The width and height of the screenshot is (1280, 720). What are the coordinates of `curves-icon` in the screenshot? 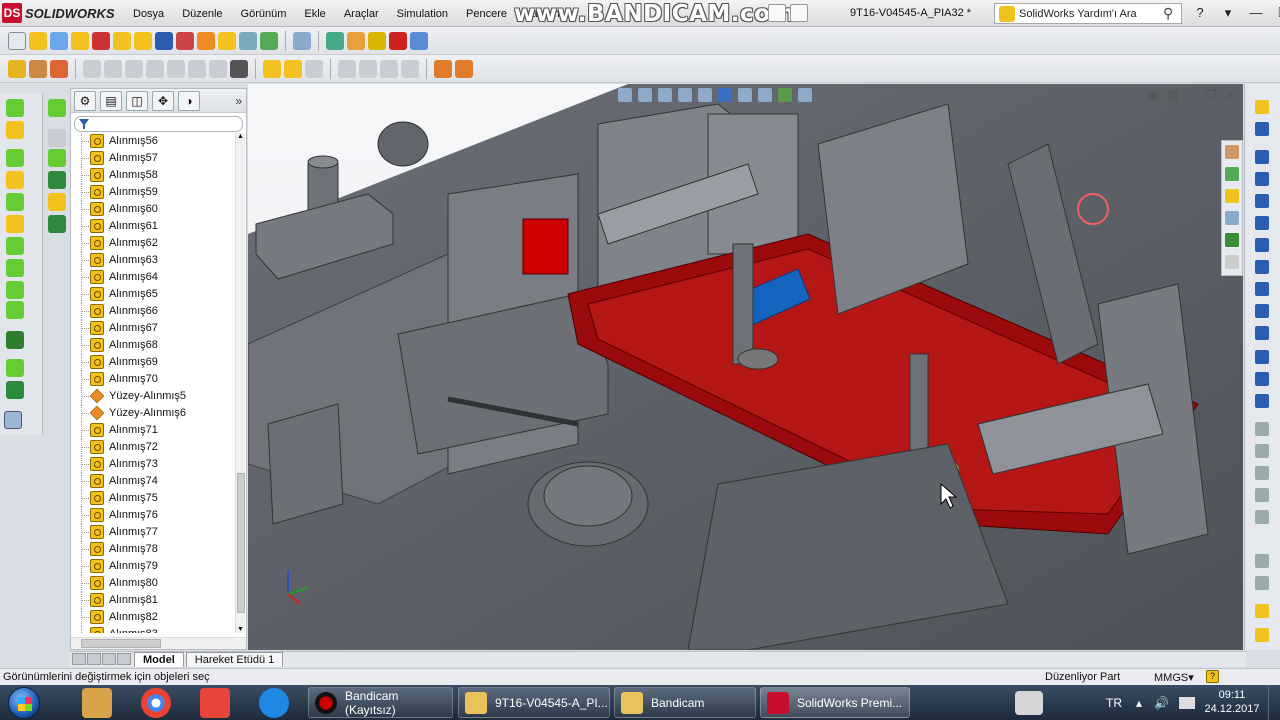 It's located at (15, 390).